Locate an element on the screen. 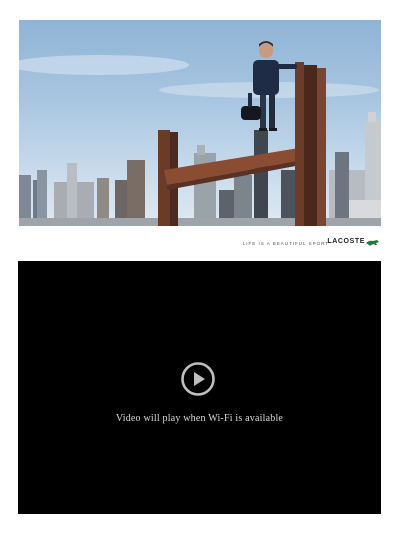  video-unavailable-message: Video will play when Wi-Fi is available is located at coordinates (199, 418).